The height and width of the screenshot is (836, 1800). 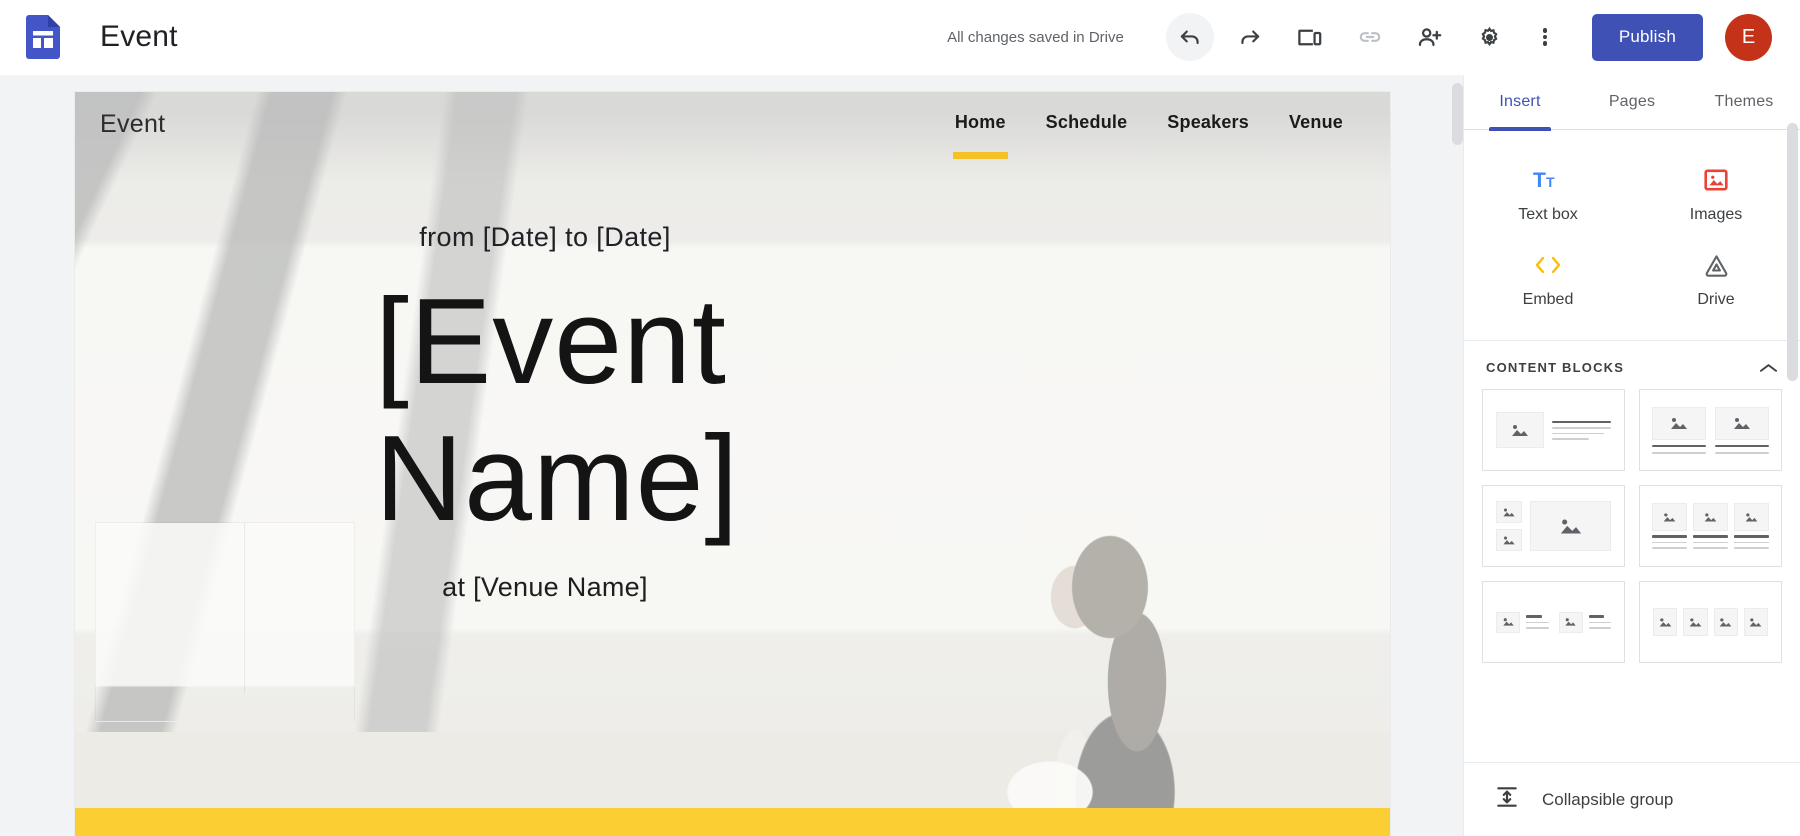 What do you see at coordinates (1189, 37) in the screenshot?
I see `undo-icon` at bounding box center [1189, 37].